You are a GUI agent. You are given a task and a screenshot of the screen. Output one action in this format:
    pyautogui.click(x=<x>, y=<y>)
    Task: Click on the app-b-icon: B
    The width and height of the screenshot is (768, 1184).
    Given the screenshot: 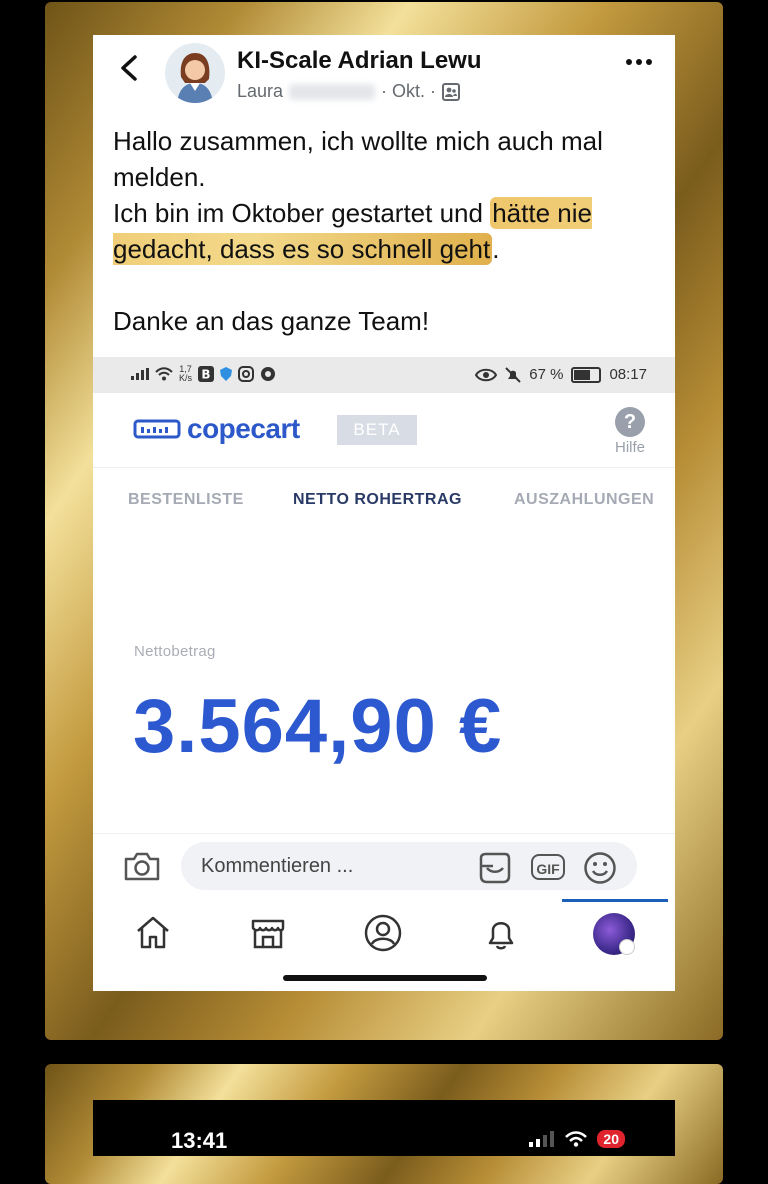 What is the action you would take?
    pyautogui.click(x=206, y=374)
    